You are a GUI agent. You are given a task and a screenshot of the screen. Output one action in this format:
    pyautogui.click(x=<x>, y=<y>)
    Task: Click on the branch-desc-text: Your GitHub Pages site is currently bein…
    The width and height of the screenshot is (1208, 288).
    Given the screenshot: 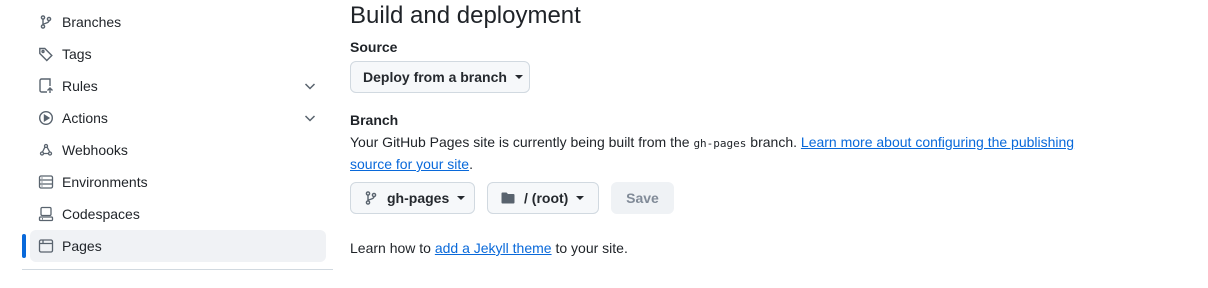 What is the action you would take?
    pyautogui.click(x=522, y=142)
    